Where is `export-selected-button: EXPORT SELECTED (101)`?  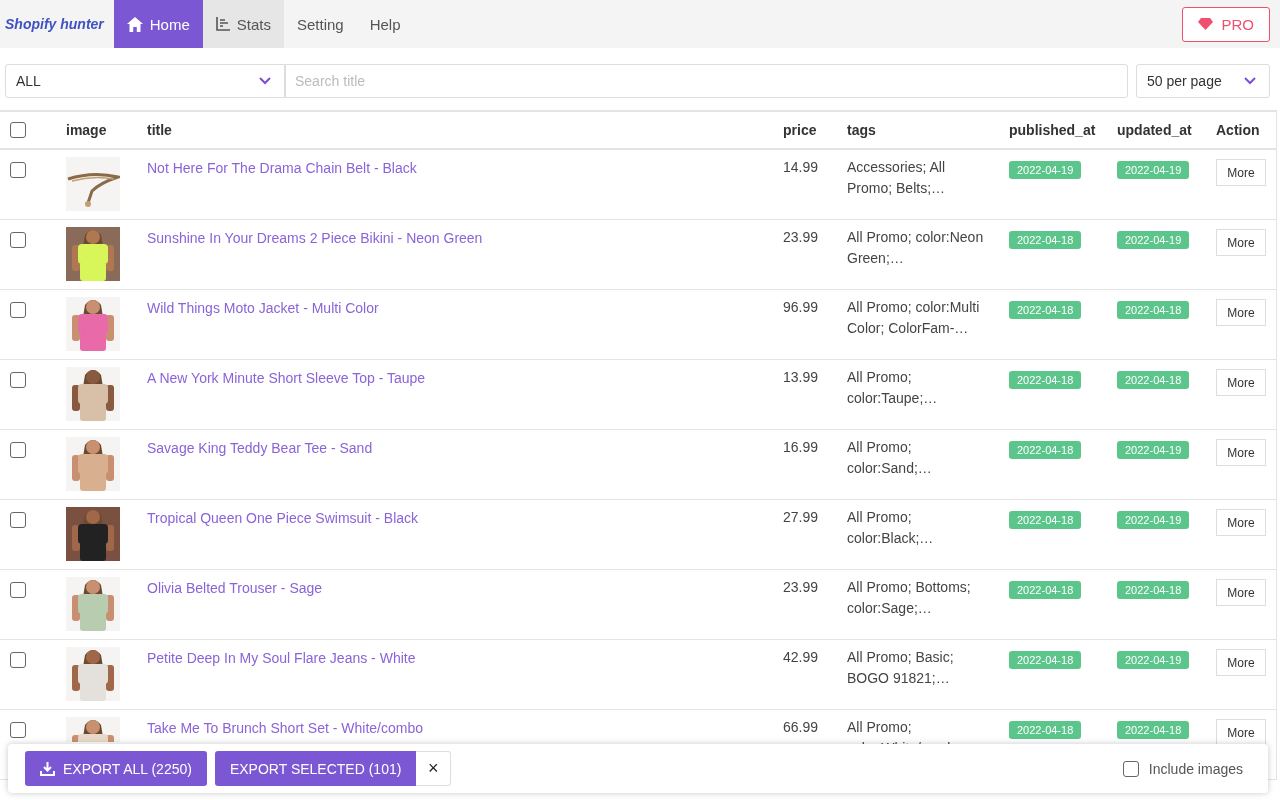
export-selected-button: EXPORT SELECTED (101) is located at coordinates (315, 768).